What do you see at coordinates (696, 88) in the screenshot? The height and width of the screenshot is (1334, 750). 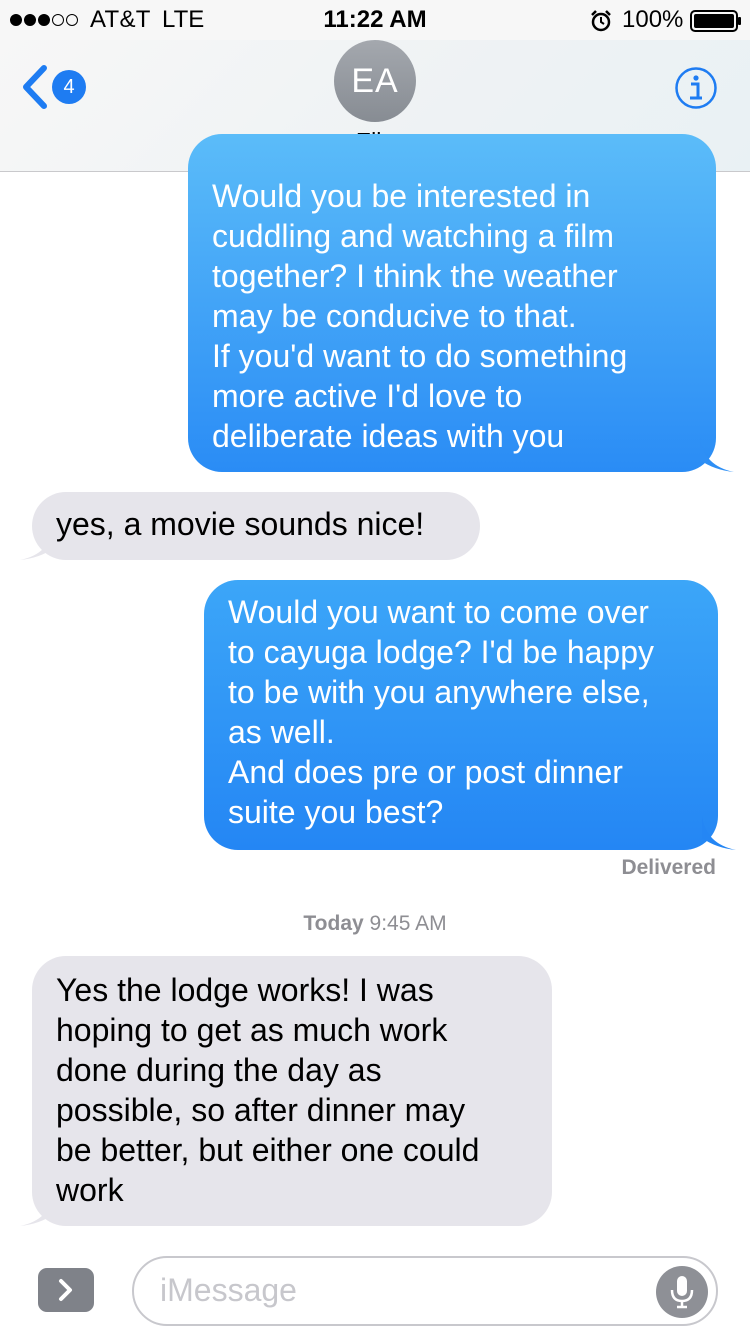 I see `info-icon` at bounding box center [696, 88].